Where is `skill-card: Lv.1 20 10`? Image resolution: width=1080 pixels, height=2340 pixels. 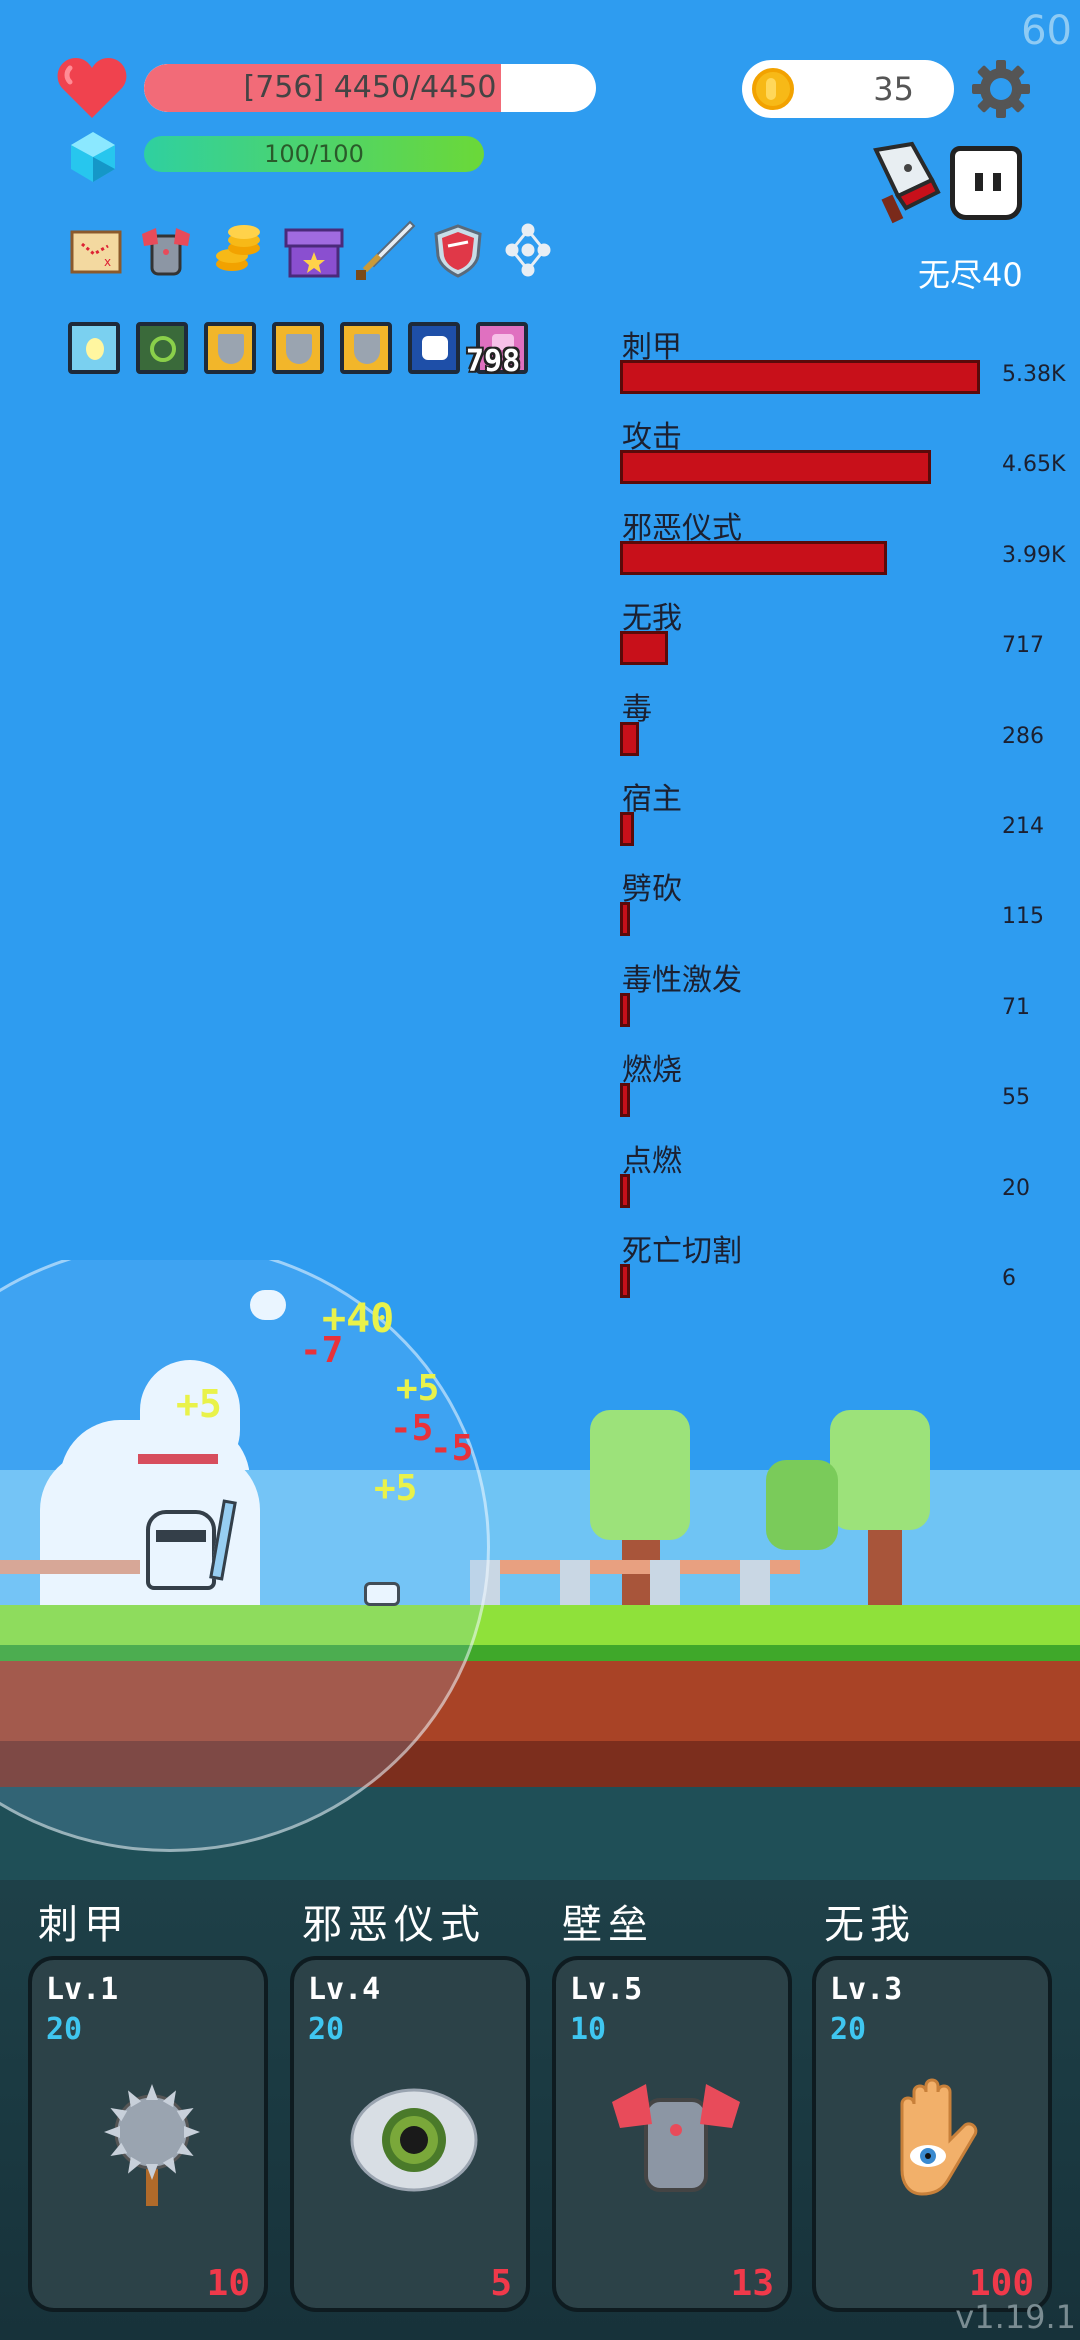
skill-card: Lv.1 20 10 is located at coordinates (148, 2134).